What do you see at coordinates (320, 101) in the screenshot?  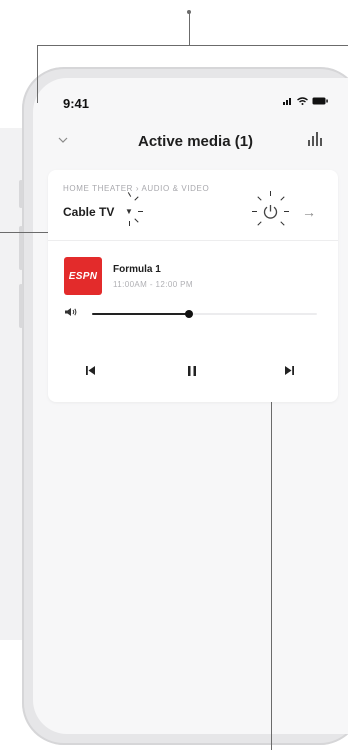 I see `battery-icon` at bounding box center [320, 101].